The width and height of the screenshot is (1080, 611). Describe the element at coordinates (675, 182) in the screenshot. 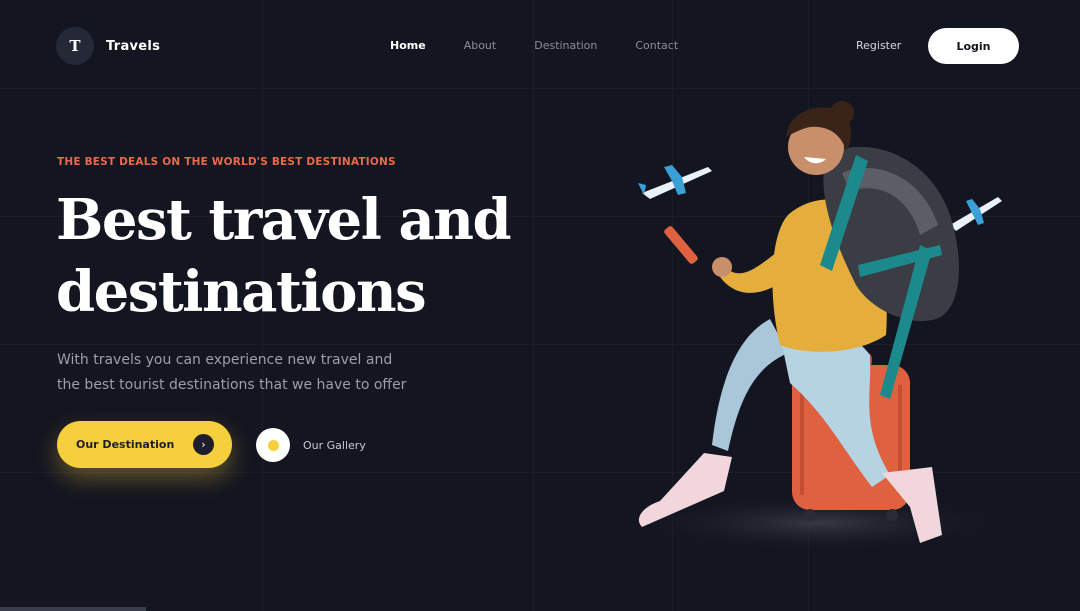

I see `airplane-left-icon` at that location.